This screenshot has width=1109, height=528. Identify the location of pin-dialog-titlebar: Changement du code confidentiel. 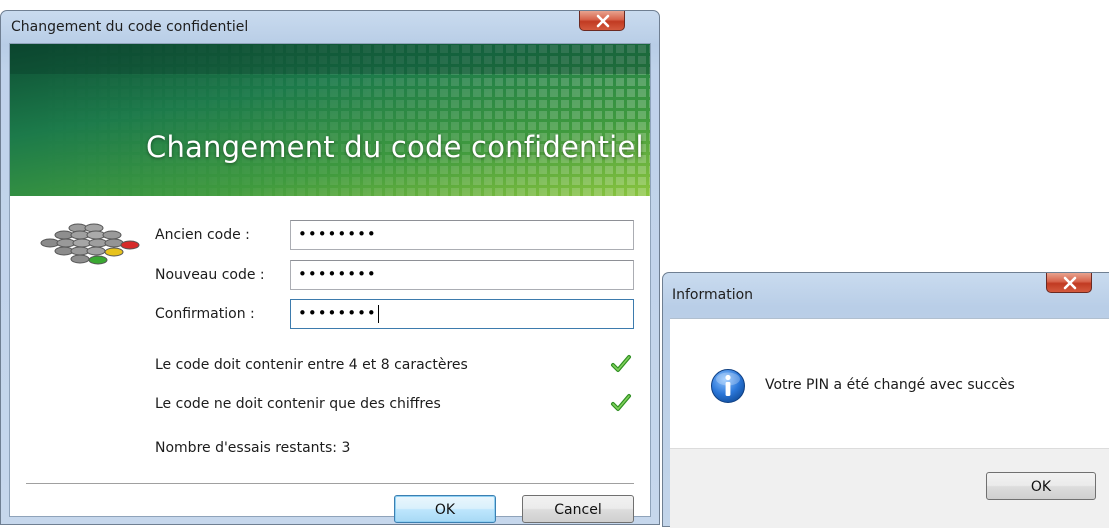
(330, 27).